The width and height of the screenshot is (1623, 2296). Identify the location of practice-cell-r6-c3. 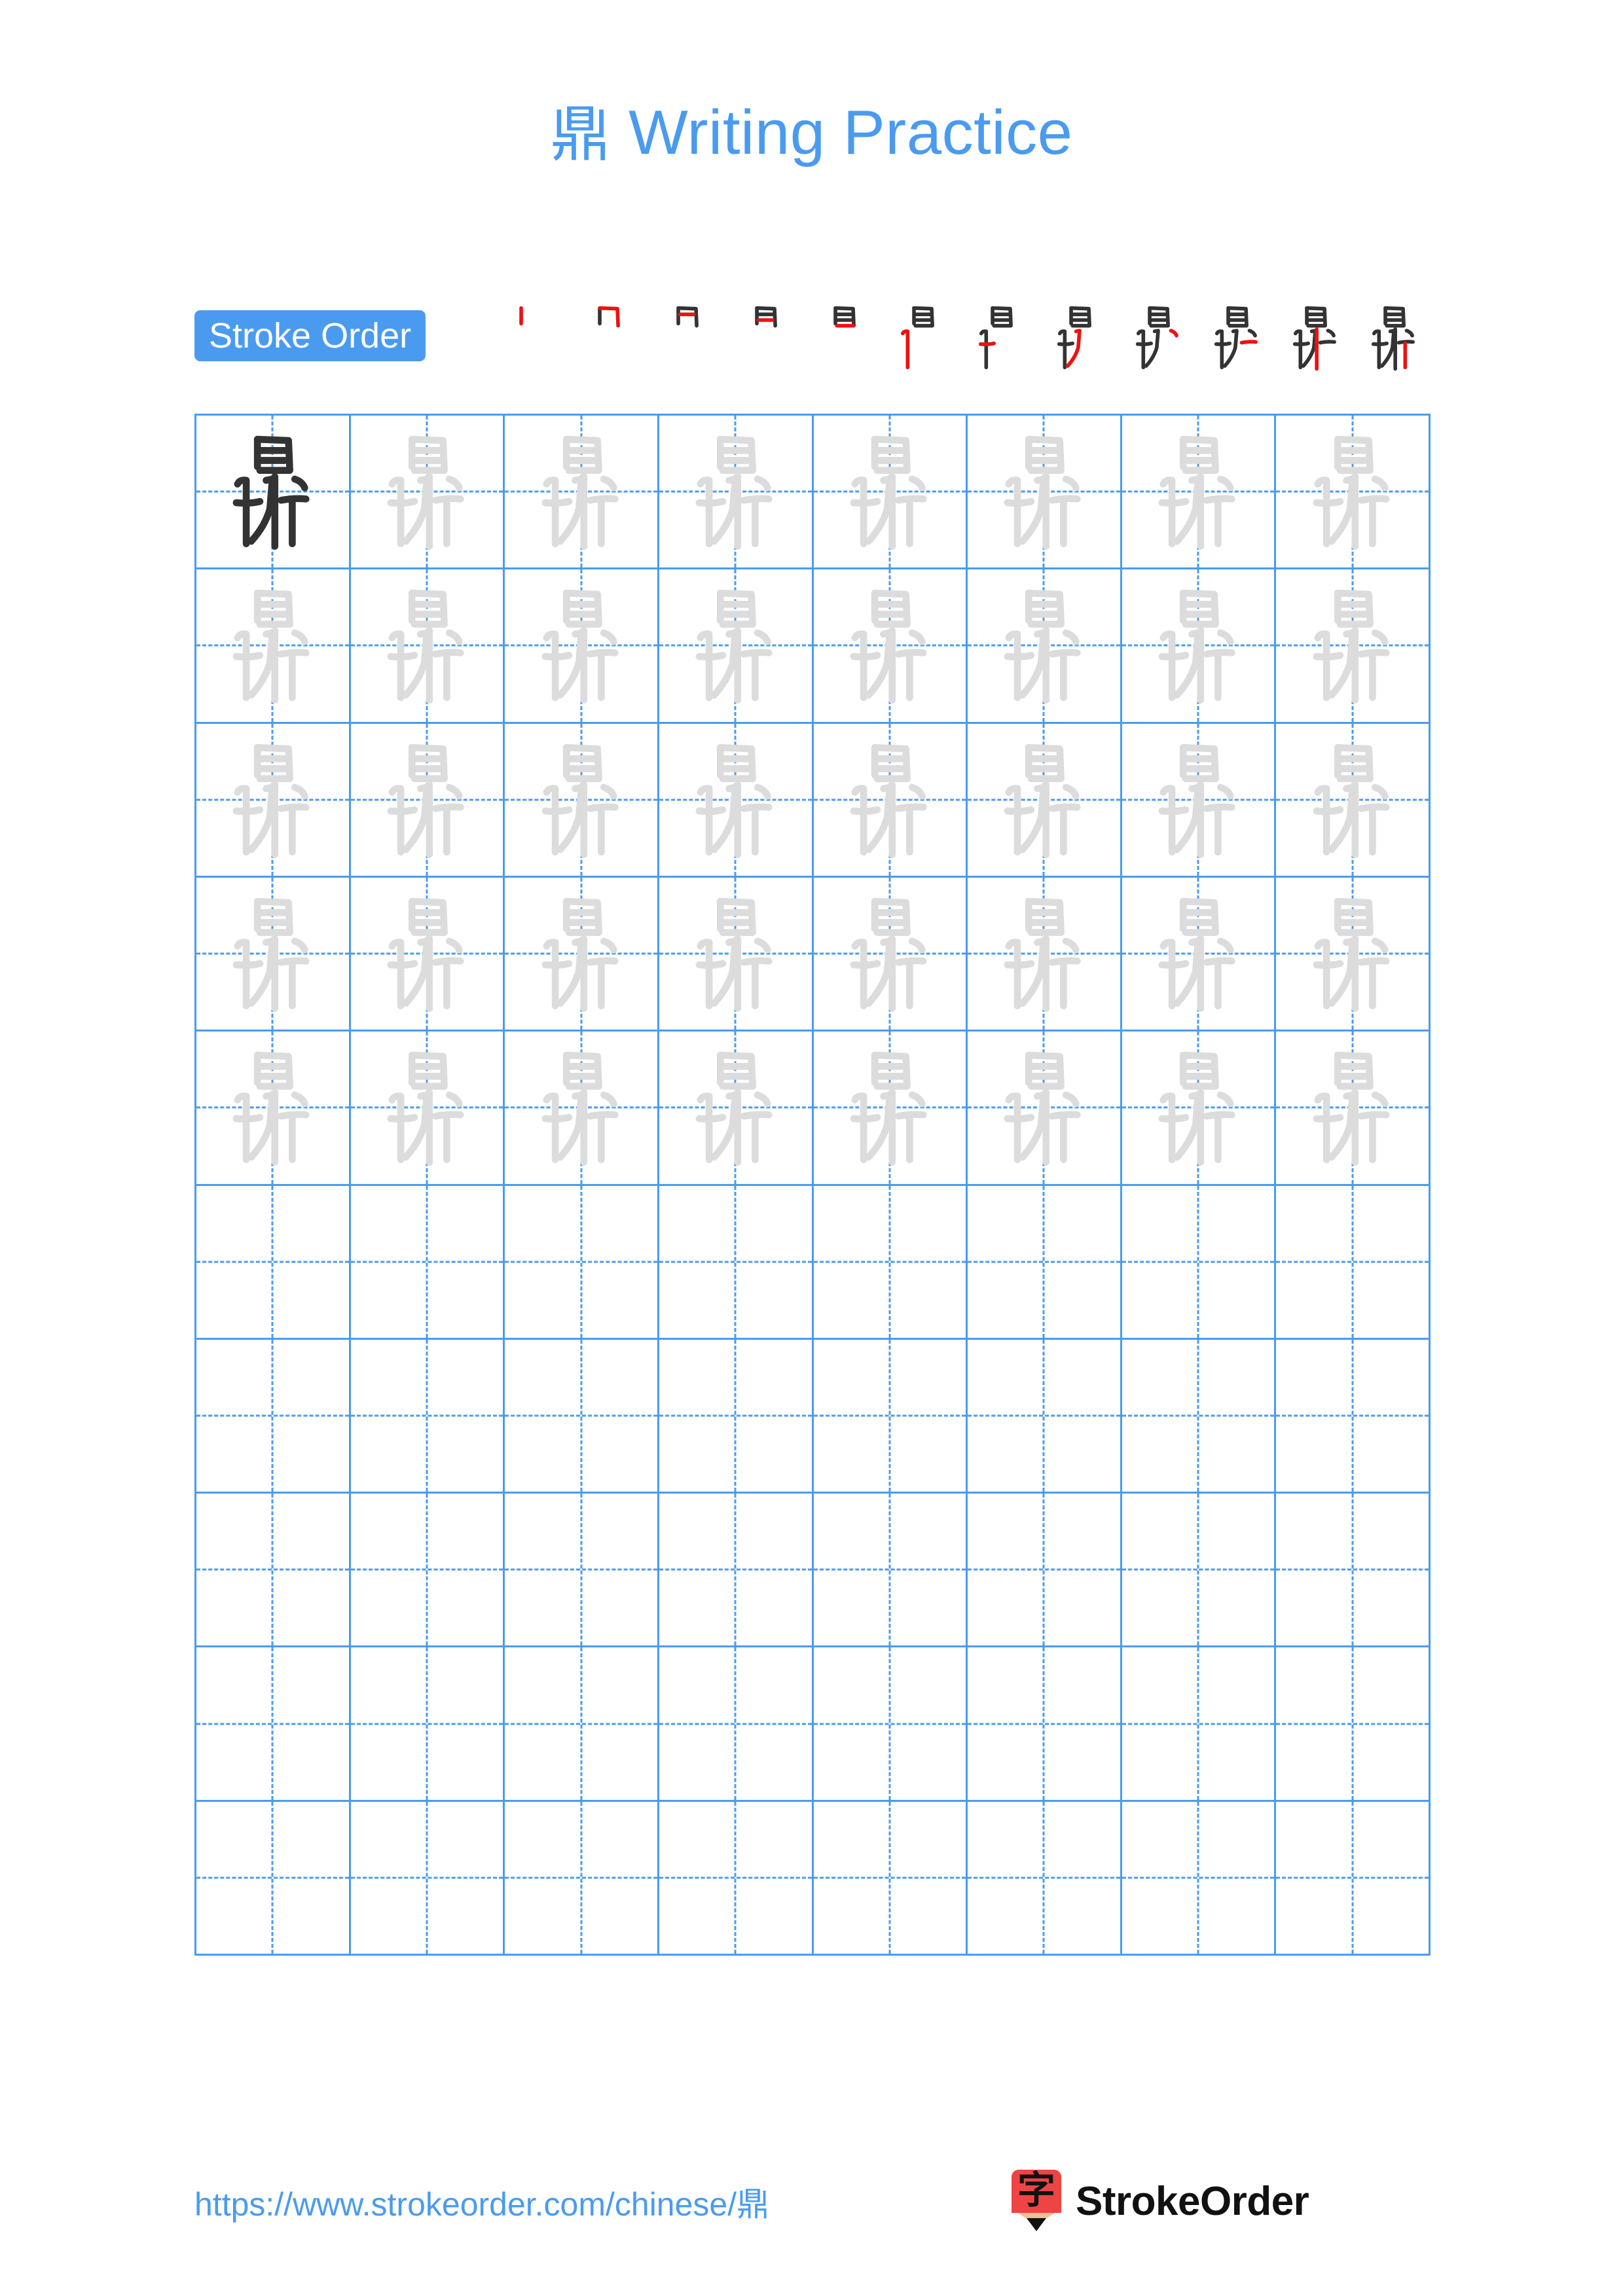
(582, 1262).